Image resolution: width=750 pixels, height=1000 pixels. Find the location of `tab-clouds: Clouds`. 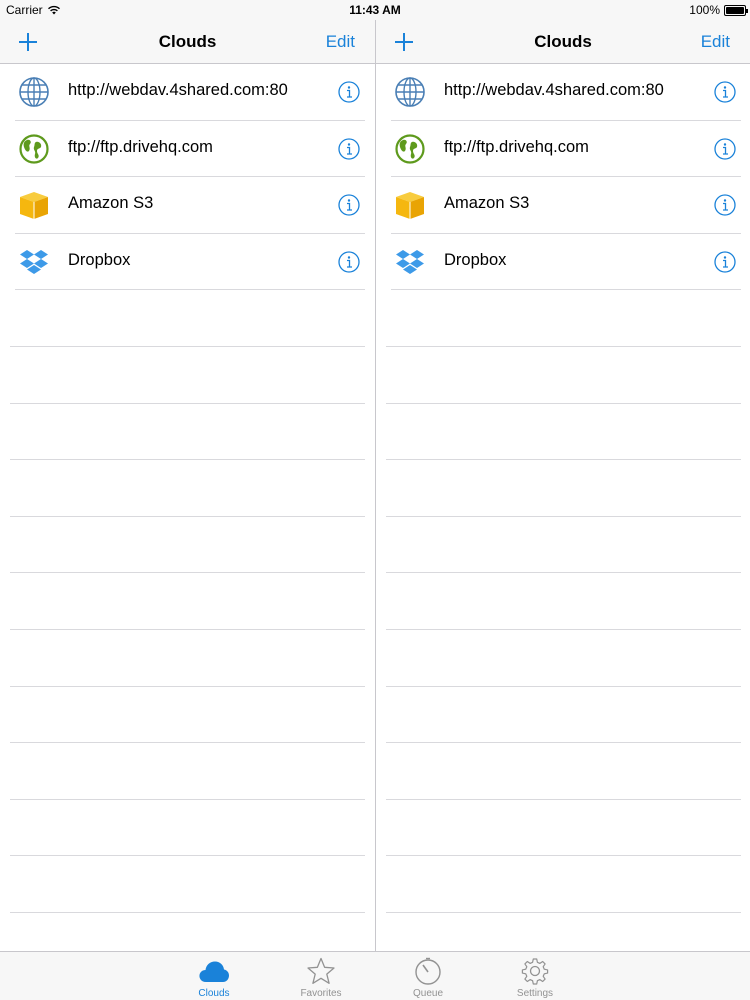

tab-clouds: Clouds is located at coordinates (214, 976).